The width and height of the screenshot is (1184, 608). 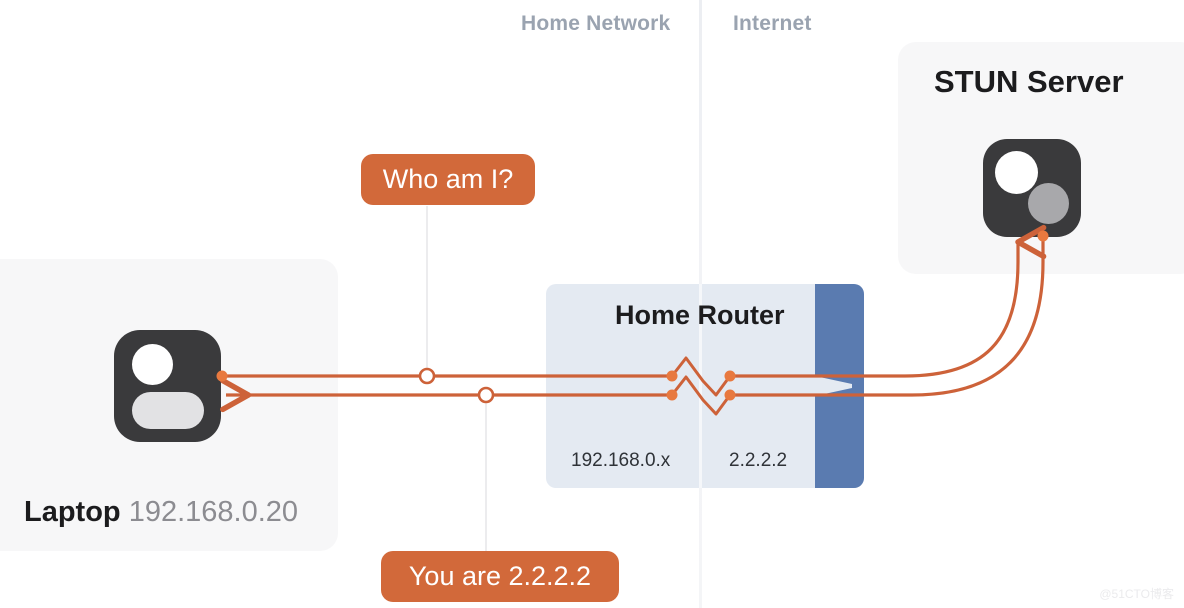 I want to click on device-icon-body, so click(x=168, y=410).